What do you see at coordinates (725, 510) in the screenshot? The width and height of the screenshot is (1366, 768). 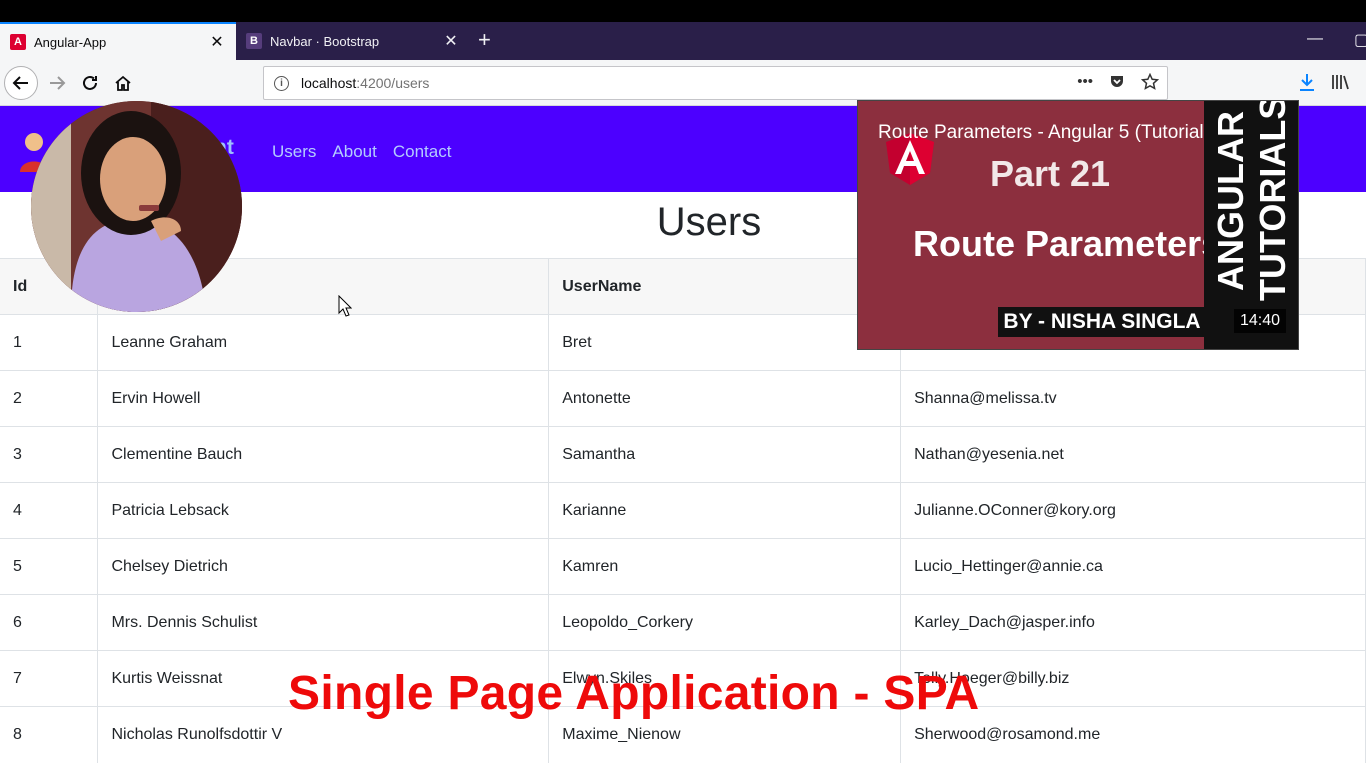 I see `cell-username: Karianne` at bounding box center [725, 510].